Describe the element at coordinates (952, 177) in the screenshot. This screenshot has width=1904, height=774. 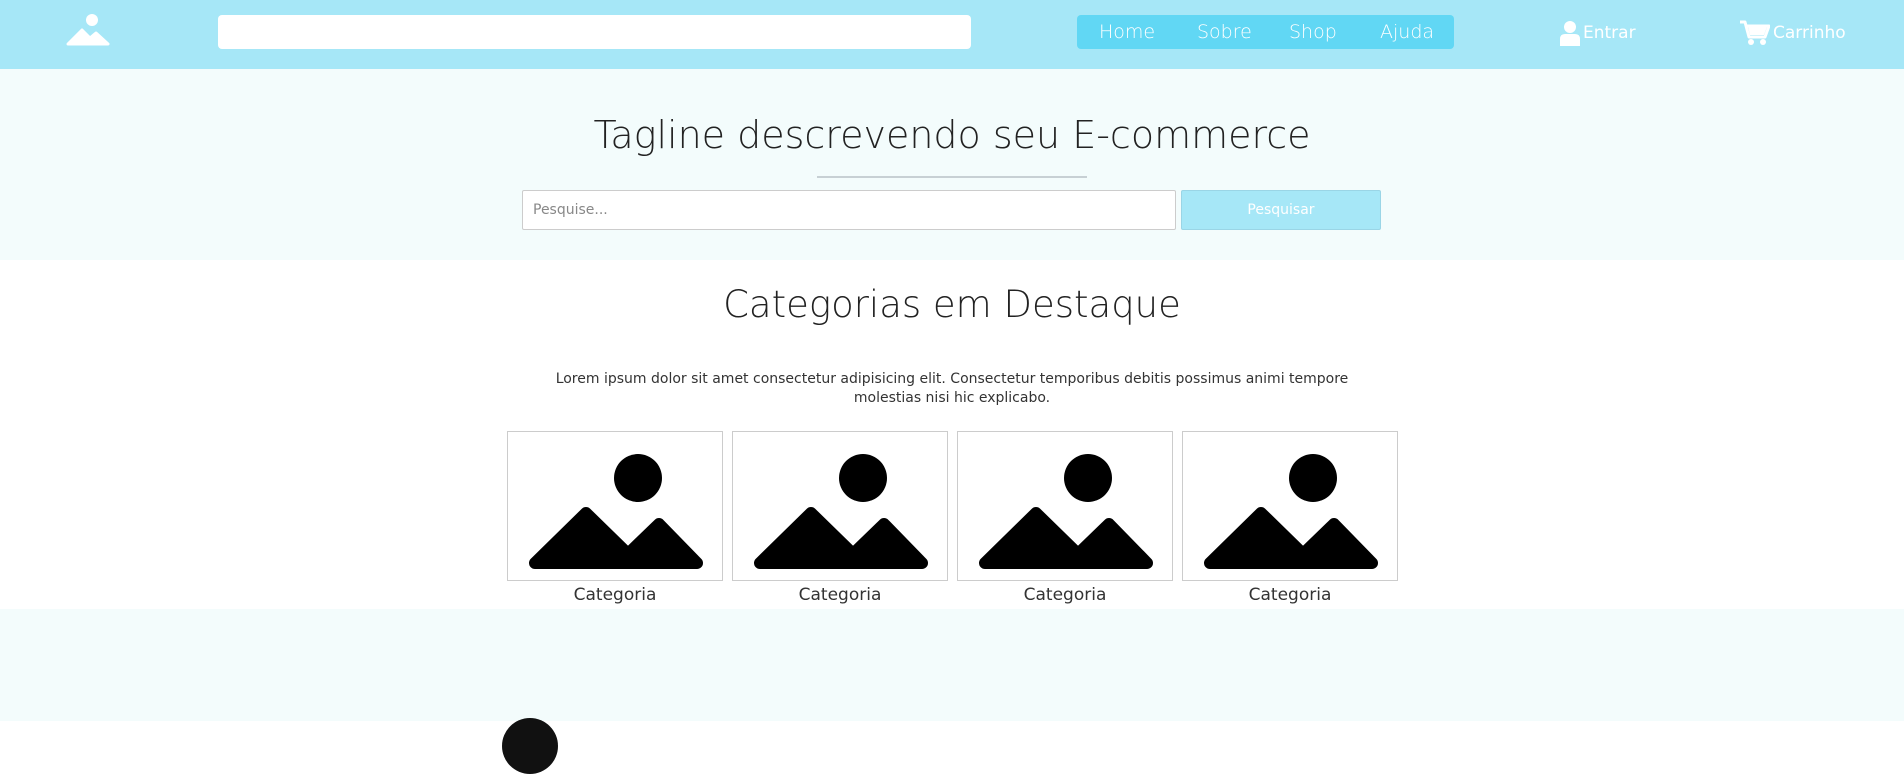
I see `hero-divider` at that location.